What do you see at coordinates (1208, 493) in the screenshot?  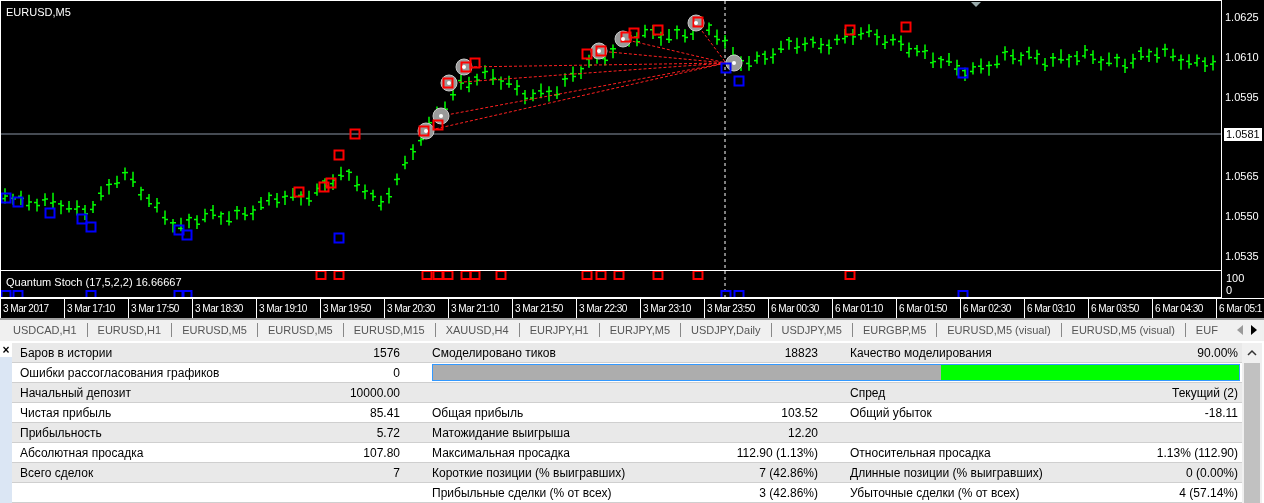 I see `stat-value: 4 (57.14%)` at bounding box center [1208, 493].